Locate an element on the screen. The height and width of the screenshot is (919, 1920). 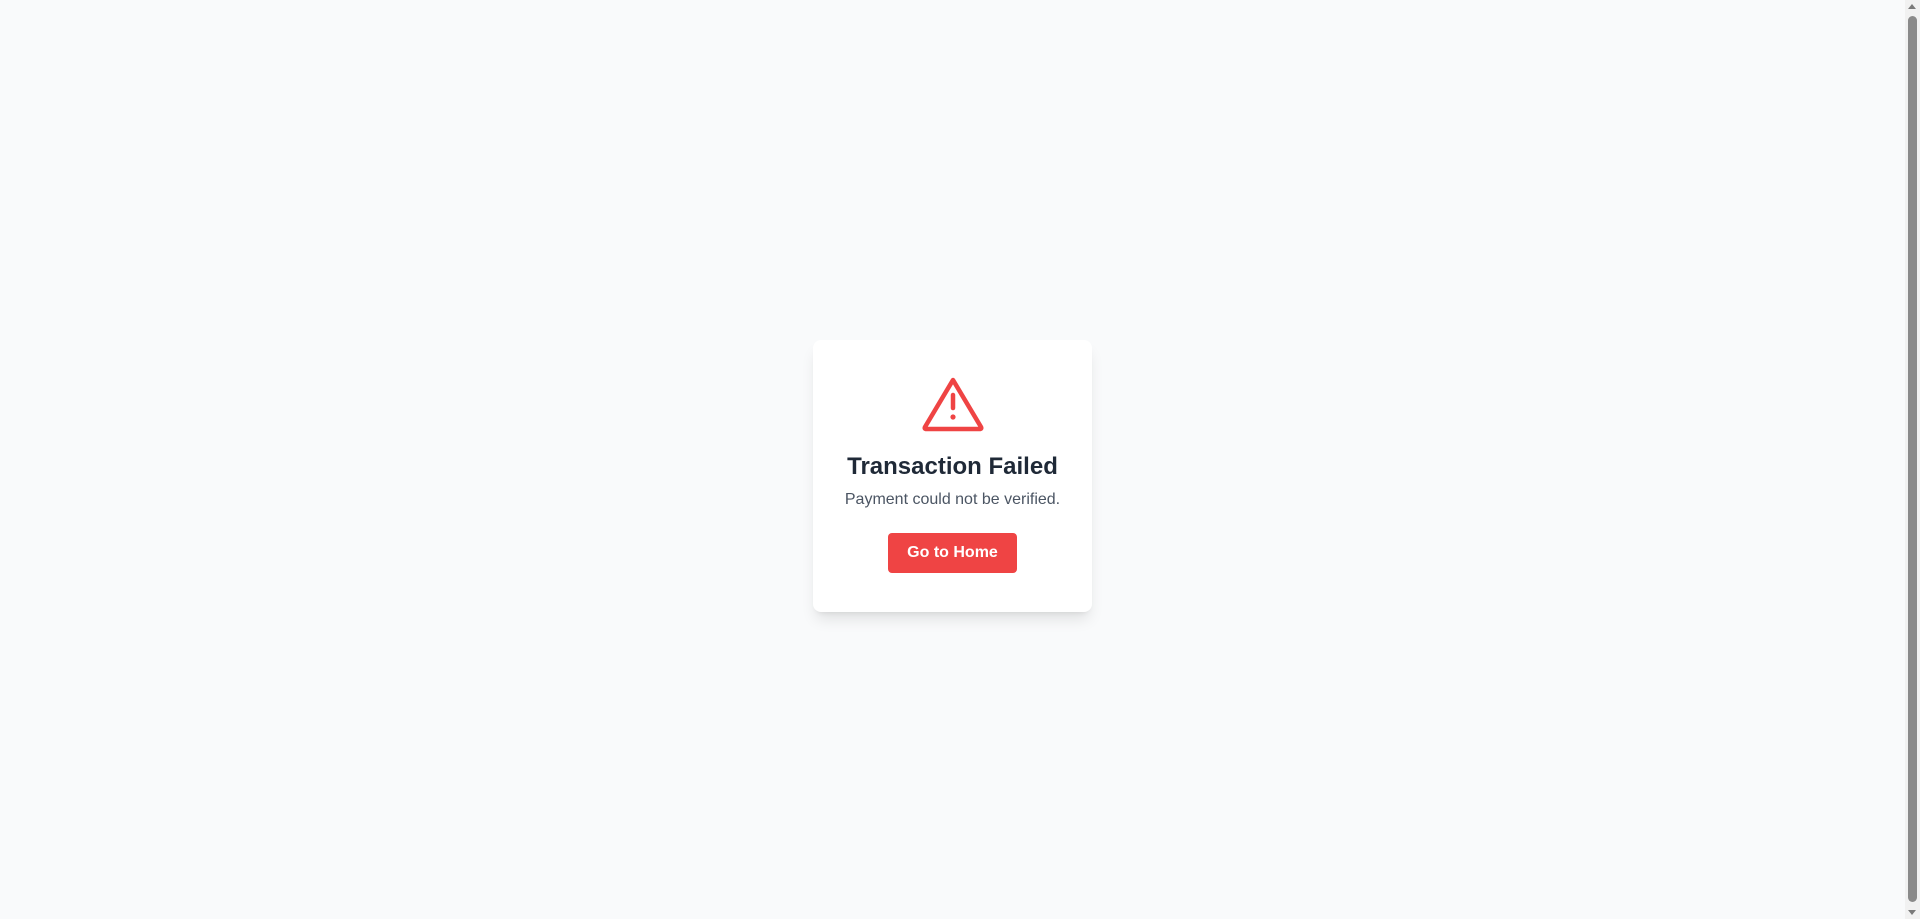
warning-triangle-icon is located at coordinates (952, 404).